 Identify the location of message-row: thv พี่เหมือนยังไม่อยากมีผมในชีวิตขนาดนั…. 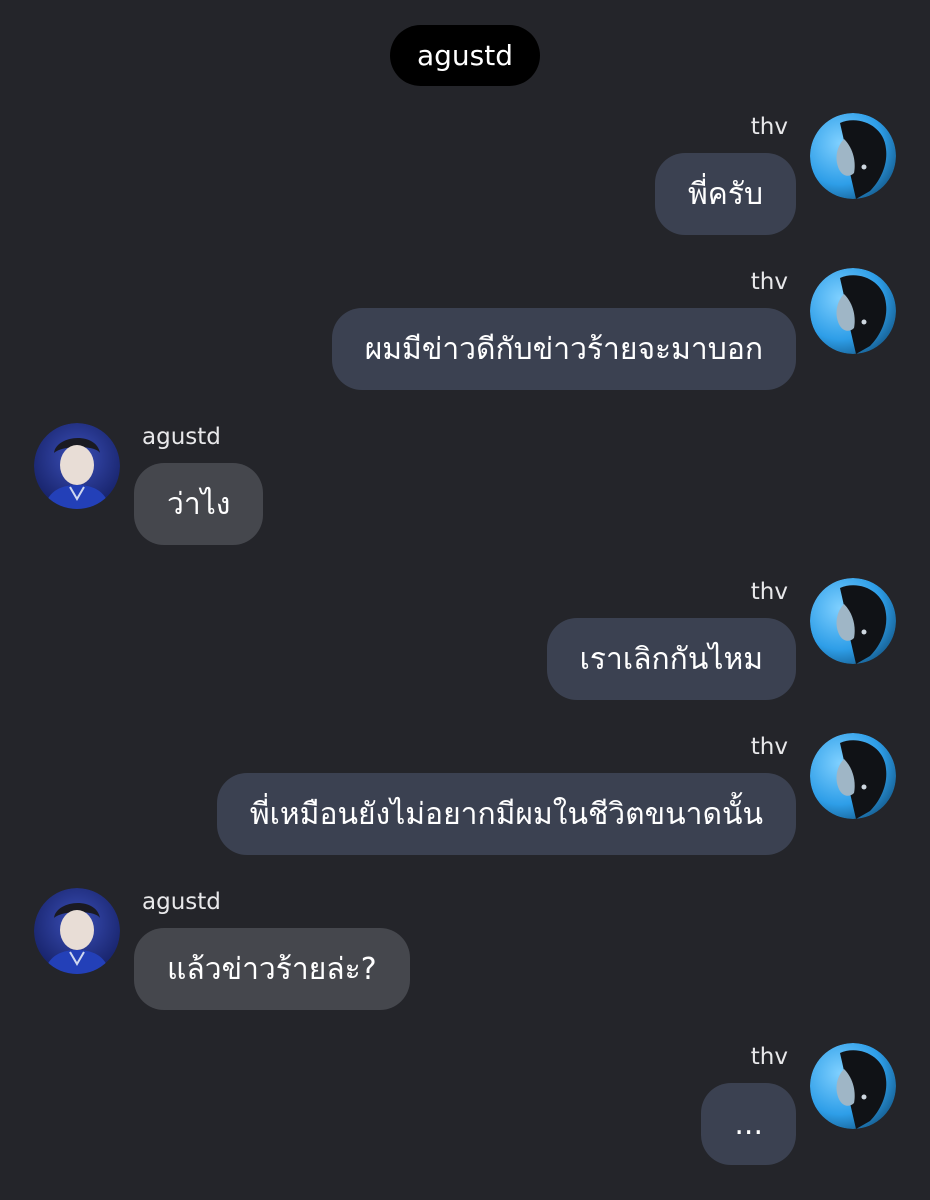
(465, 803).